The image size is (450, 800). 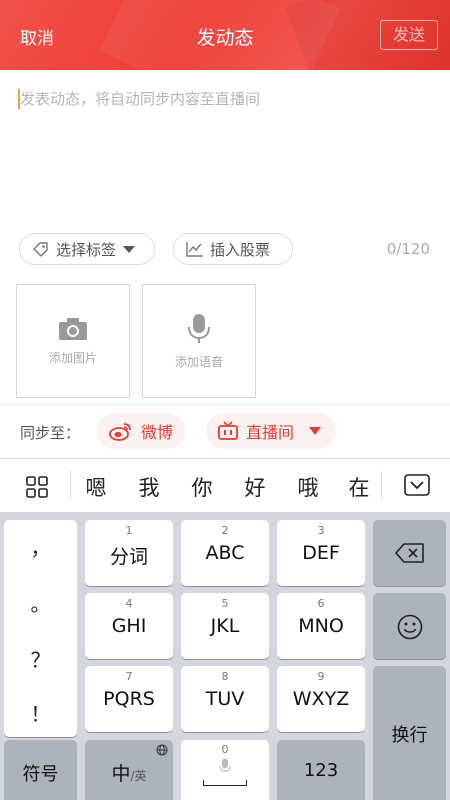 What do you see at coordinates (359, 487) in the screenshot?
I see `candidate-word: 在` at bounding box center [359, 487].